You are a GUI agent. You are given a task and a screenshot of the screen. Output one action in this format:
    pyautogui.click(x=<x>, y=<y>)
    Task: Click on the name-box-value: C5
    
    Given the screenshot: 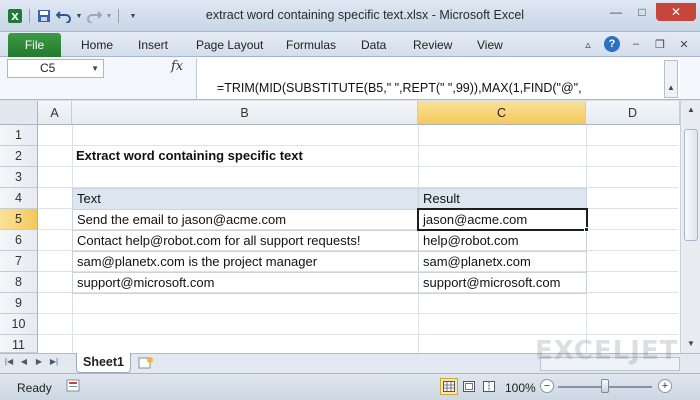 What is the action you would take?
    pyautogui.click(x=48, y=68)
    